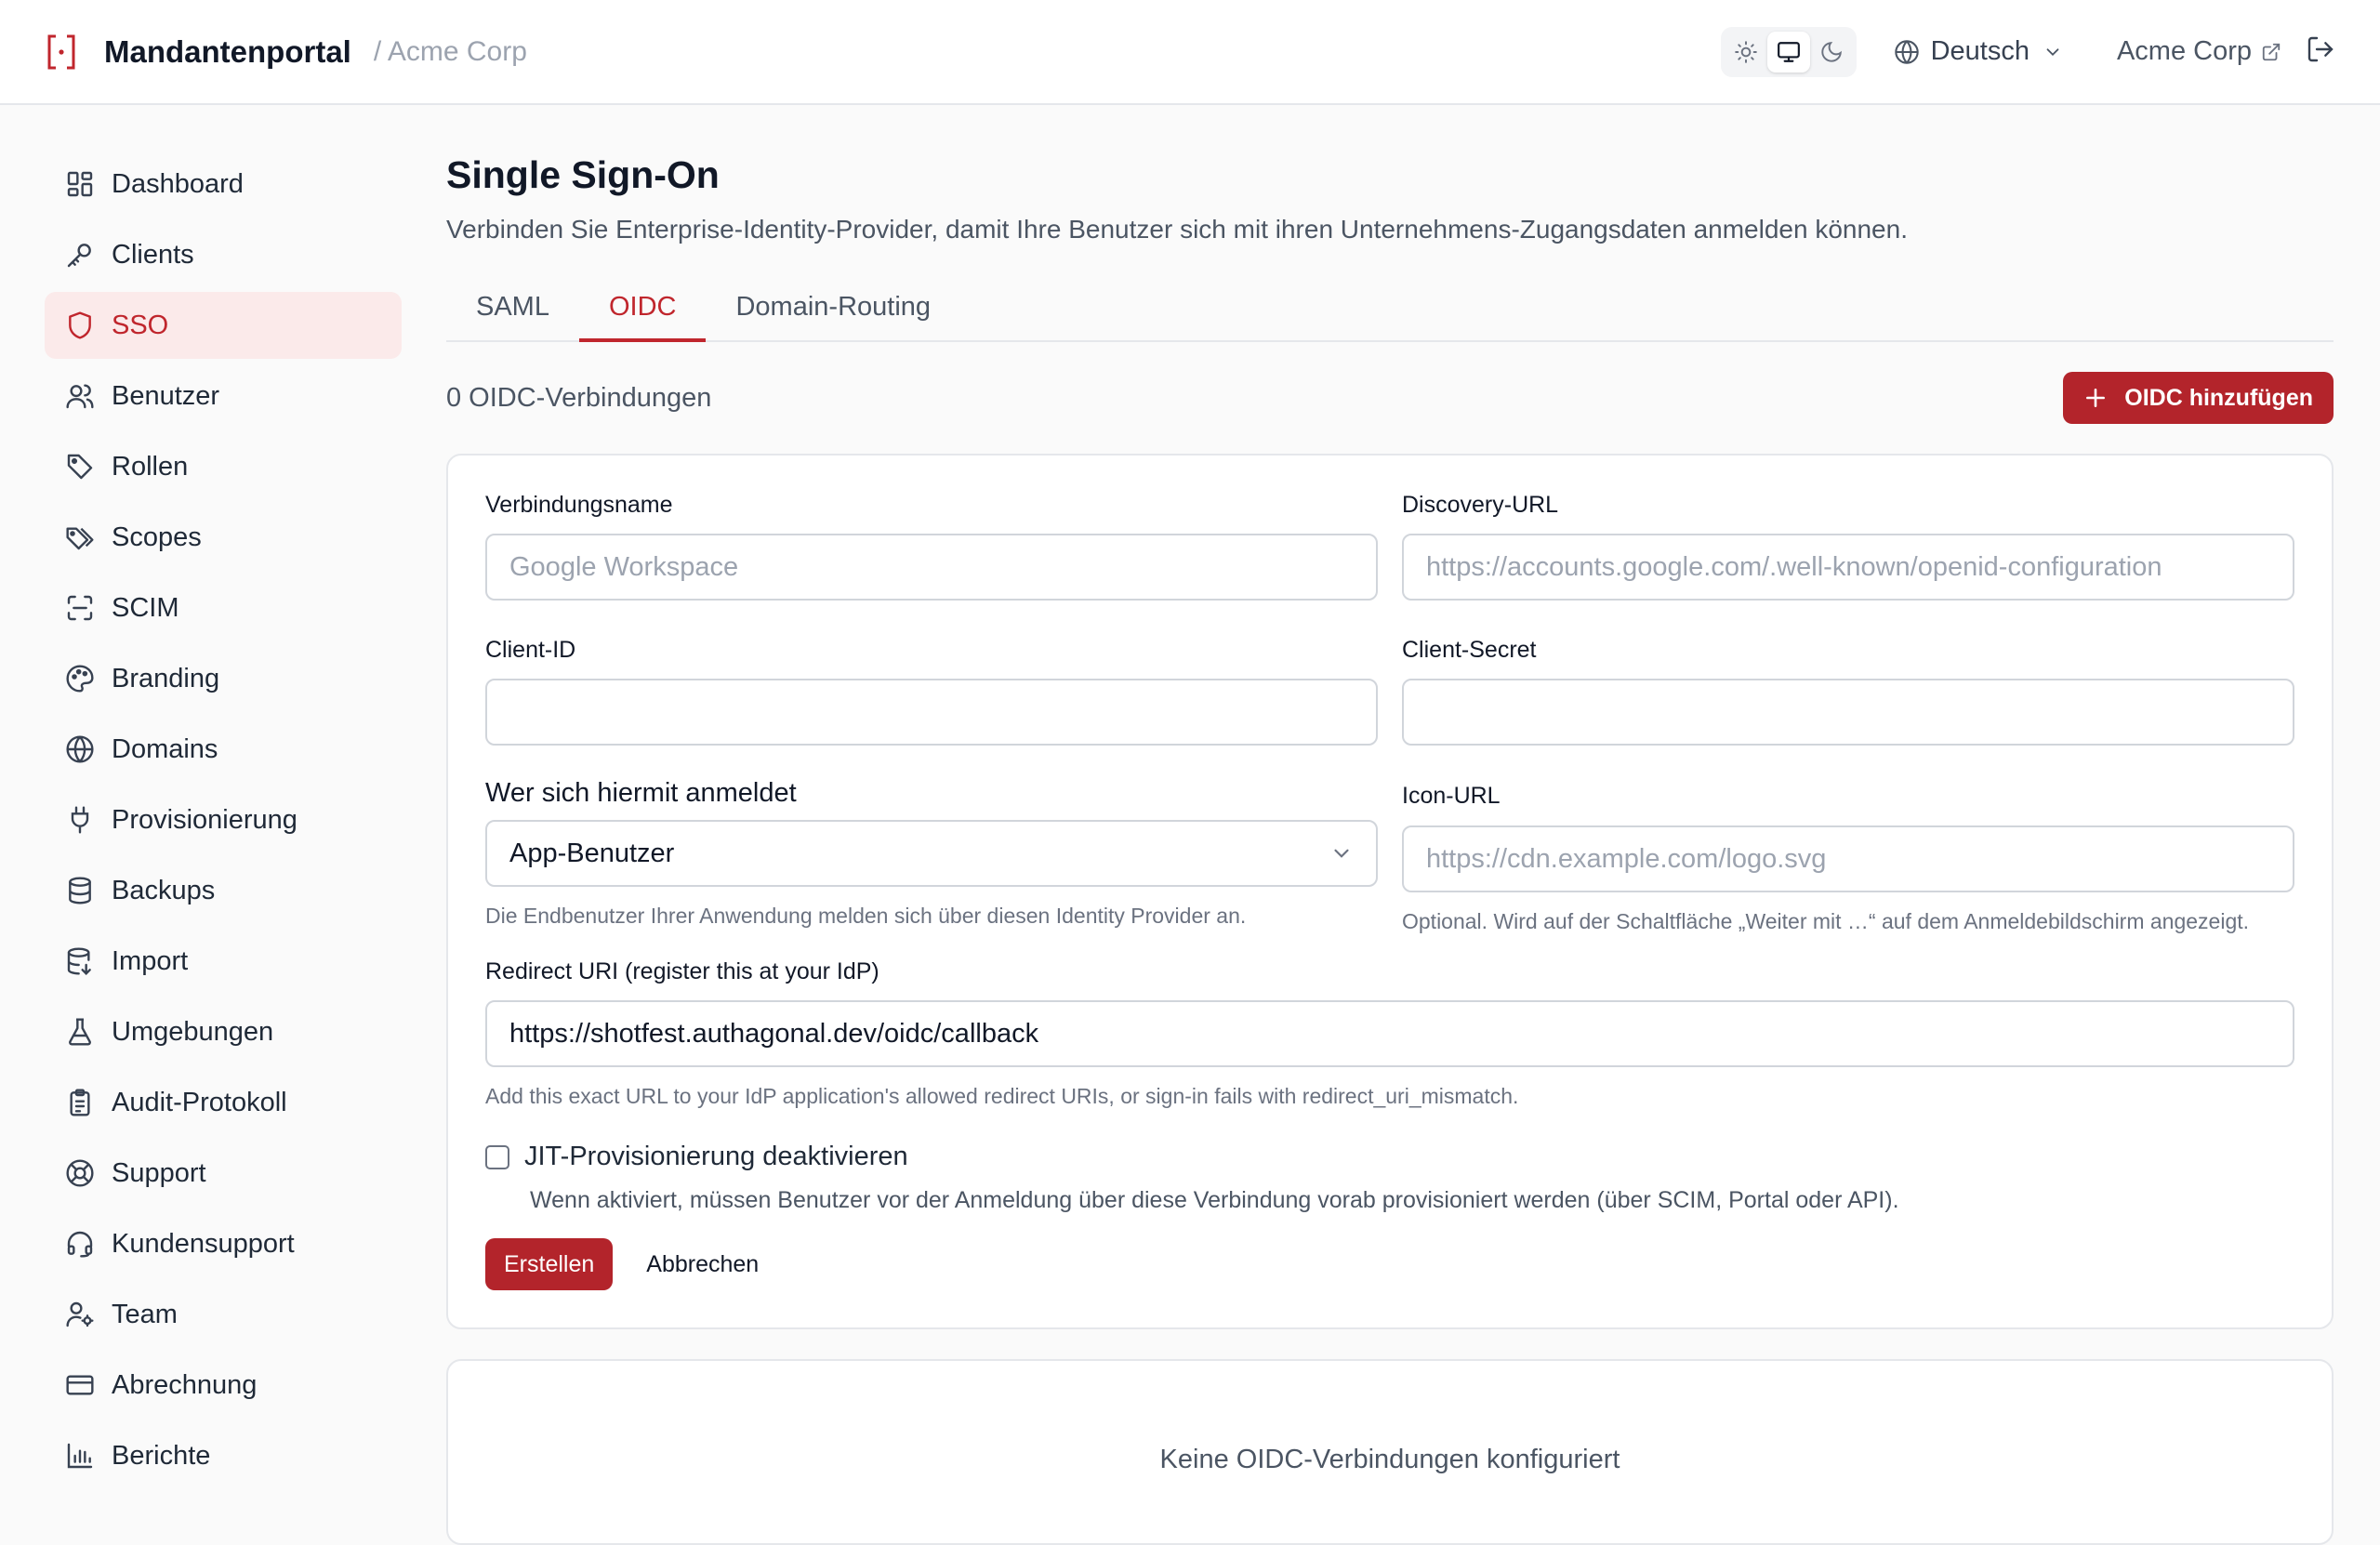  I want to click on empty-state-text: Keine OIDC-Verbindungen konfiguriert, so click(1389, 1459).